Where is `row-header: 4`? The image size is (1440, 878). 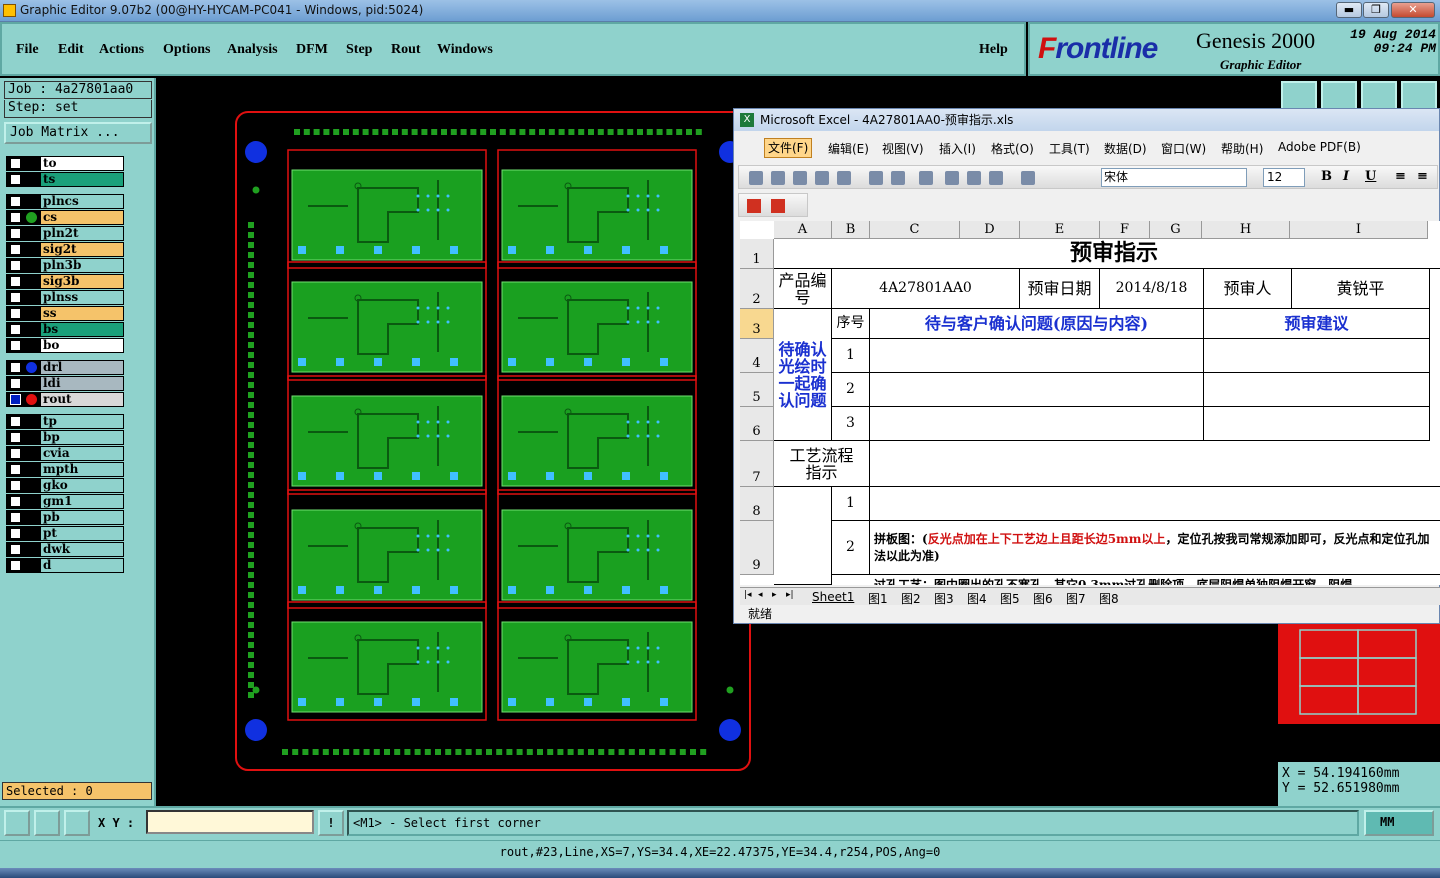
row-header: 4 is located at coordinates (757, 356).